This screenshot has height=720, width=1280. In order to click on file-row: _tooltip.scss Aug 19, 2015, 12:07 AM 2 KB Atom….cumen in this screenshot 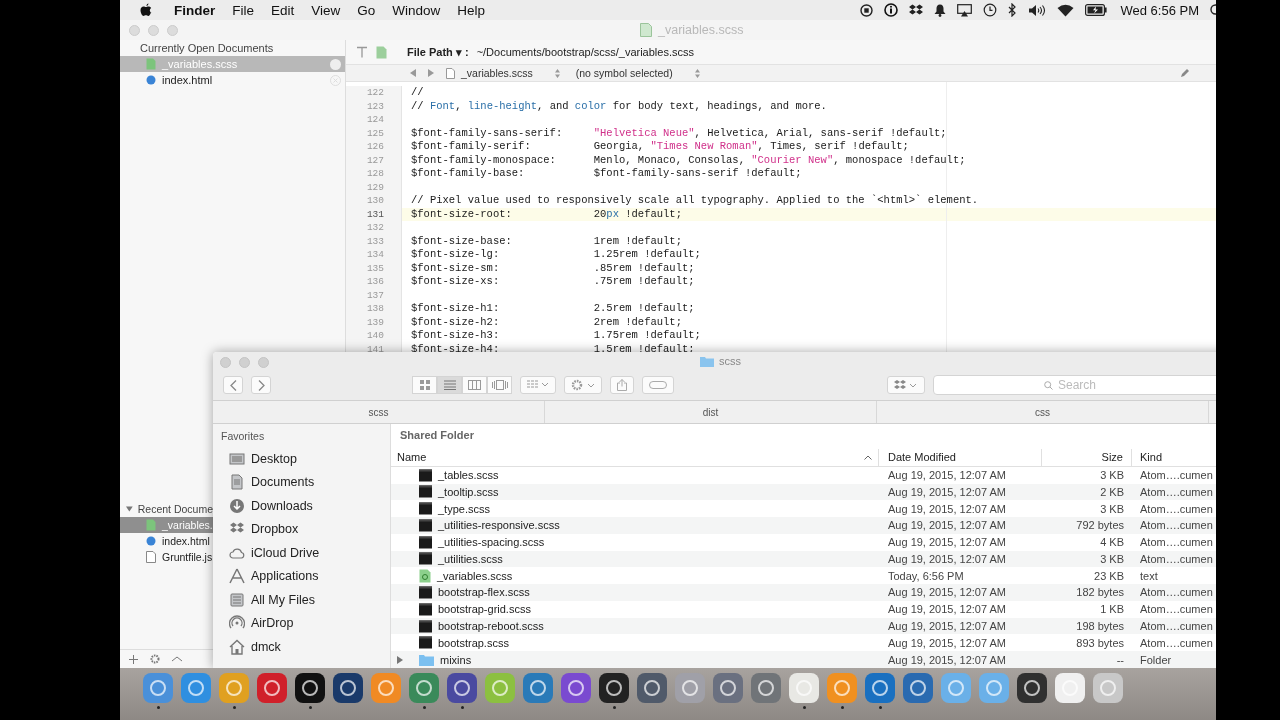, I will do `click(803, 492)`.